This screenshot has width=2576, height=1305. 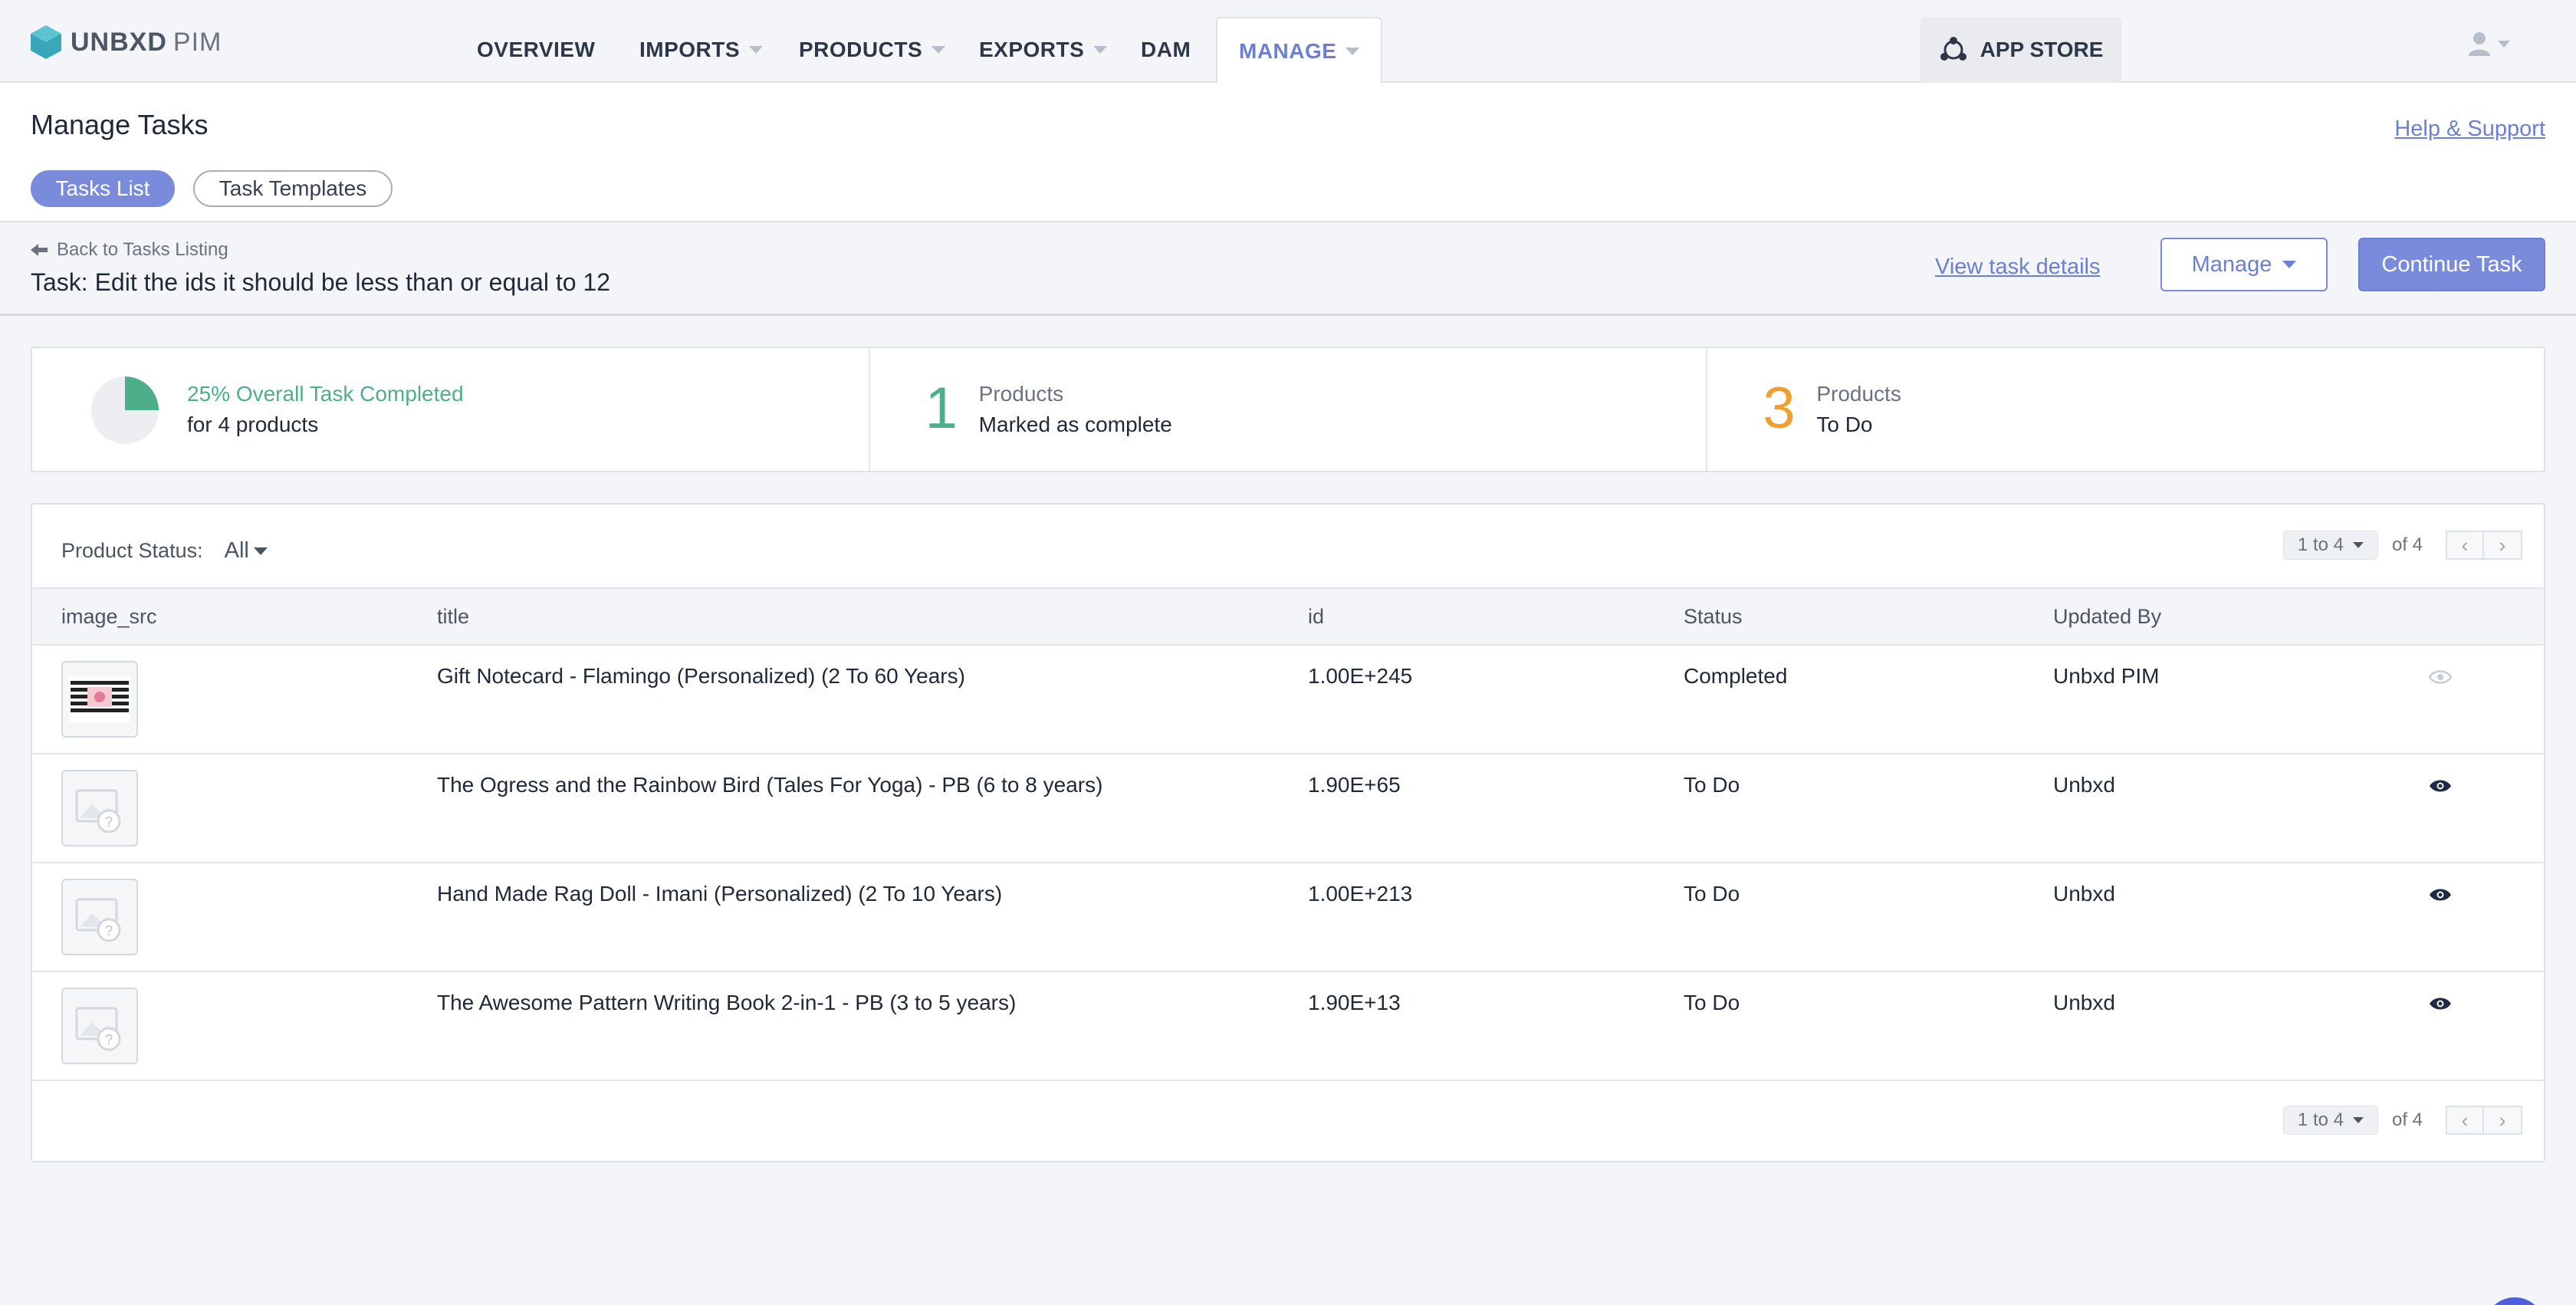 I want to click on brand-name: UNBXD PIM, so click(x=146, y=42).